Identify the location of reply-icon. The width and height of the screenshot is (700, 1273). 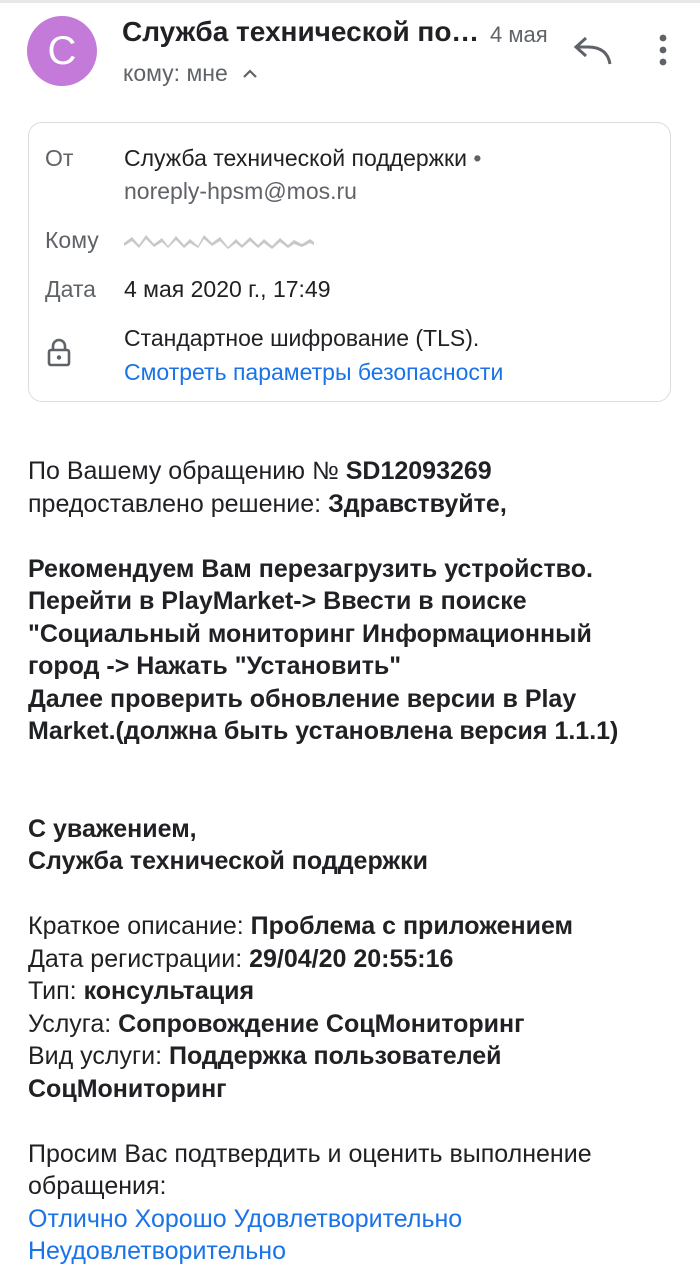
(592, 52).